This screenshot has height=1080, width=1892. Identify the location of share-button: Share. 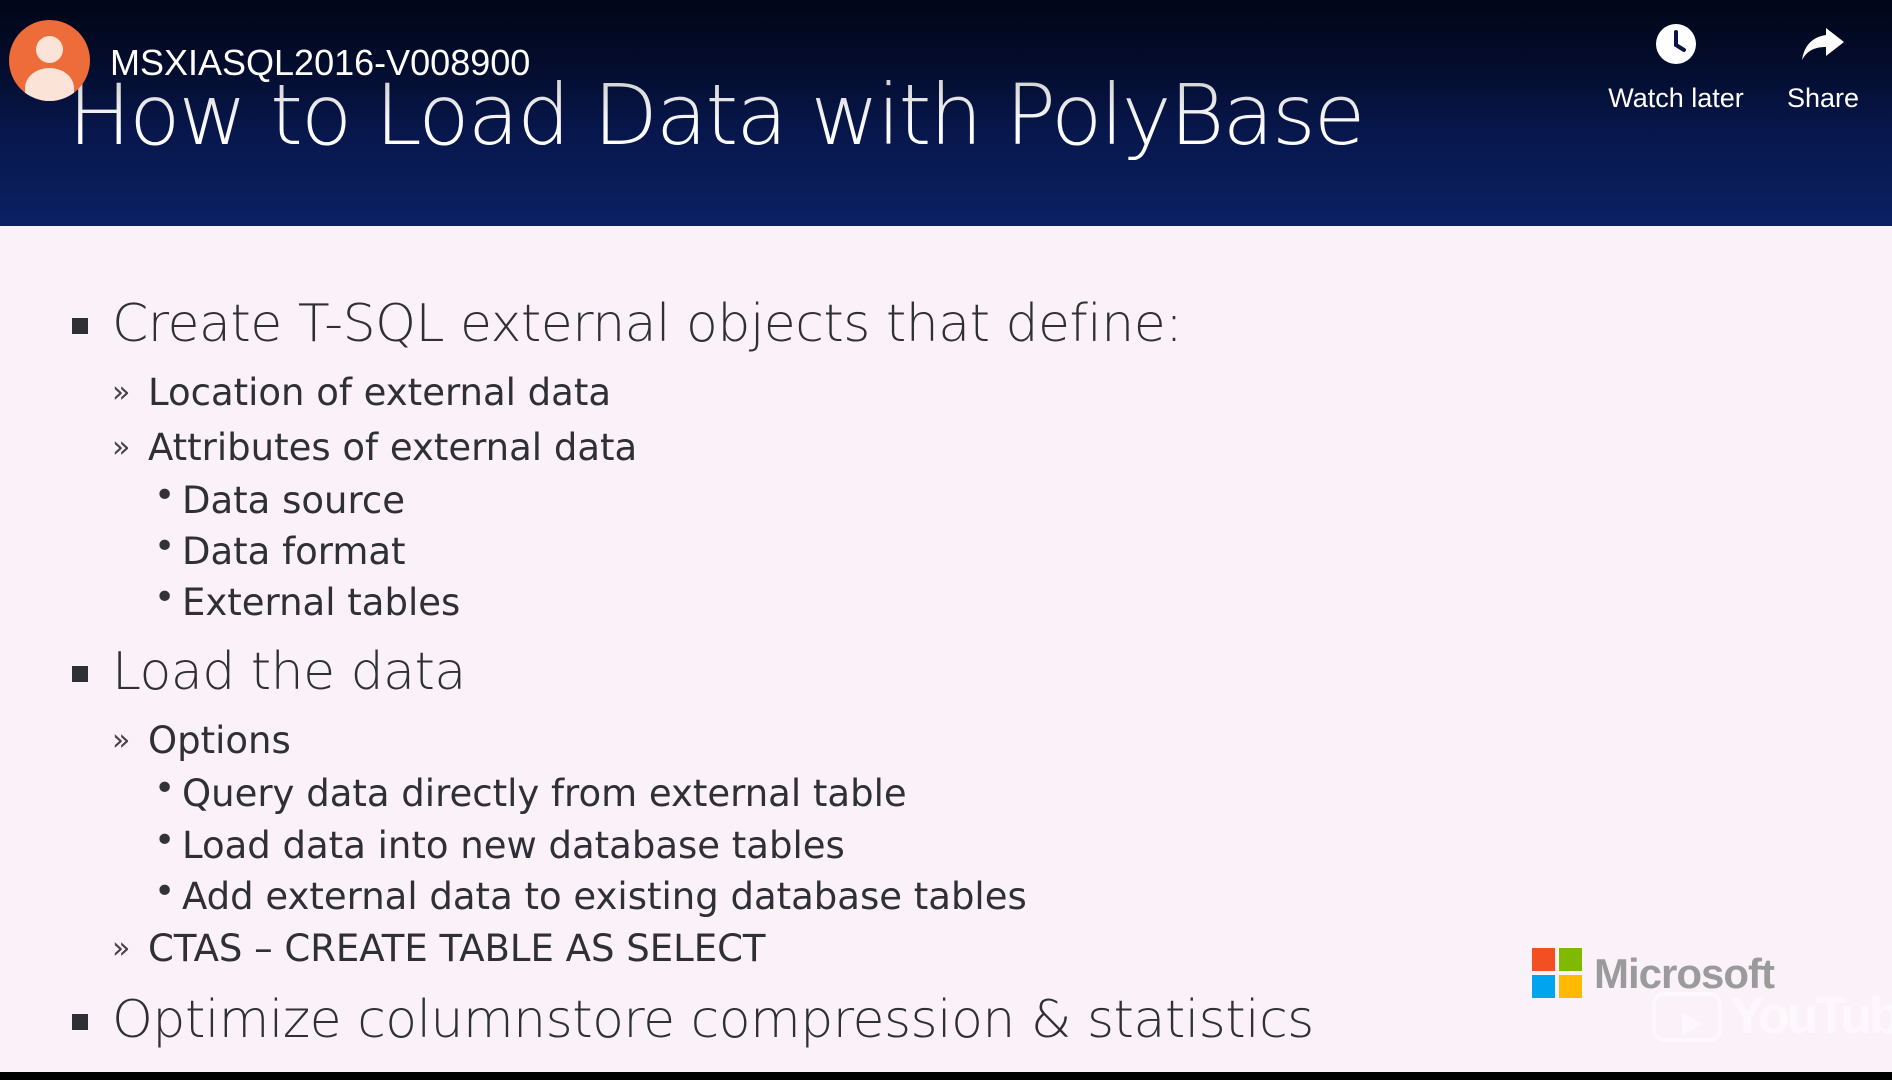
(1823, 68).